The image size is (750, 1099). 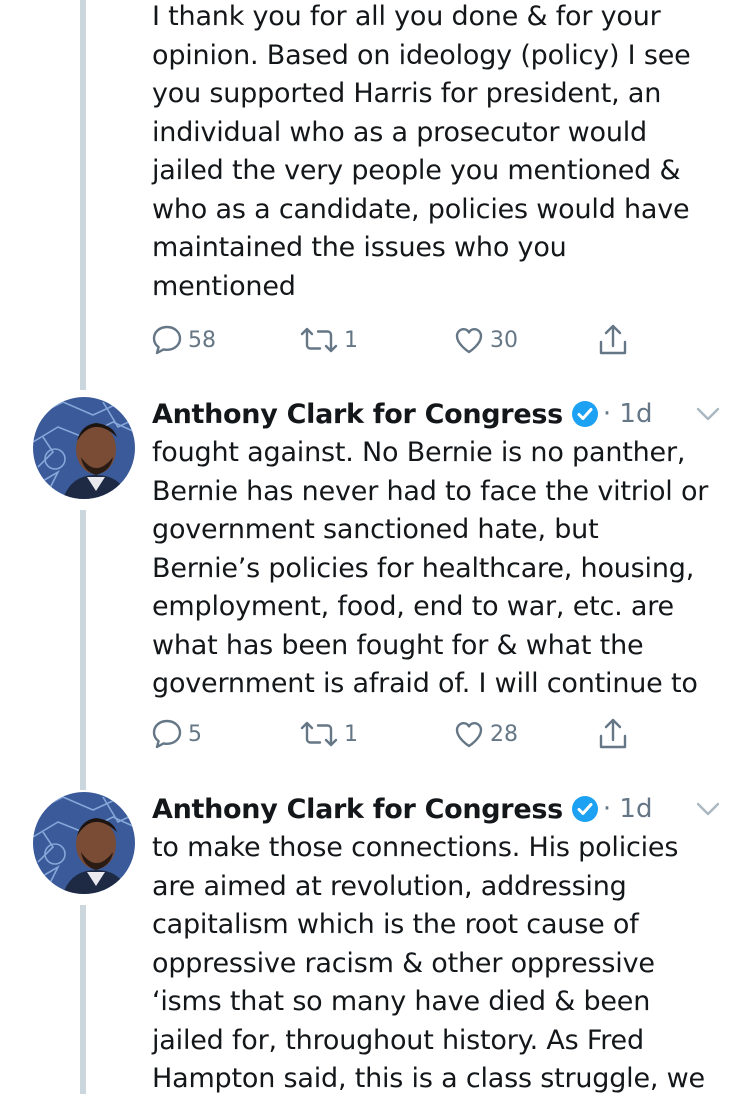 I want to click on tweet-text-line: what has been fought for & what the, so click(x=398, y=645).